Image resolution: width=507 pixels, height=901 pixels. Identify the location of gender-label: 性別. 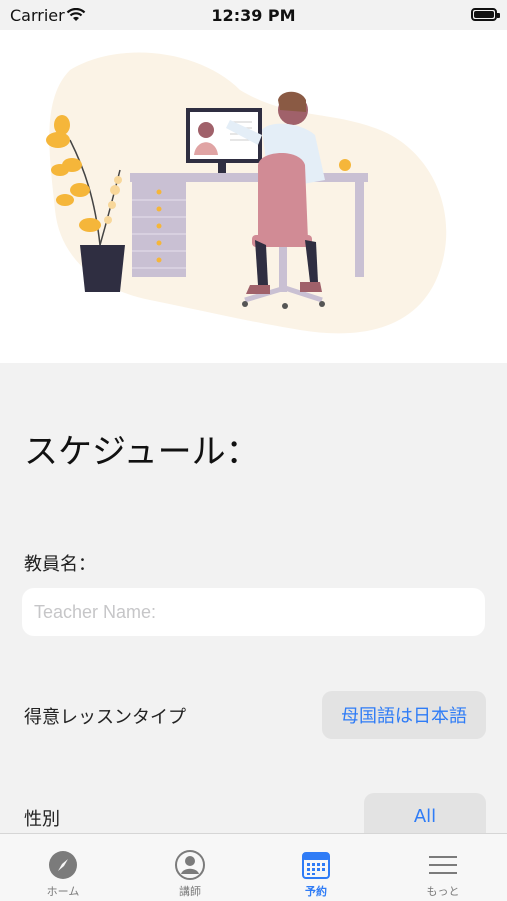
(42, 819).